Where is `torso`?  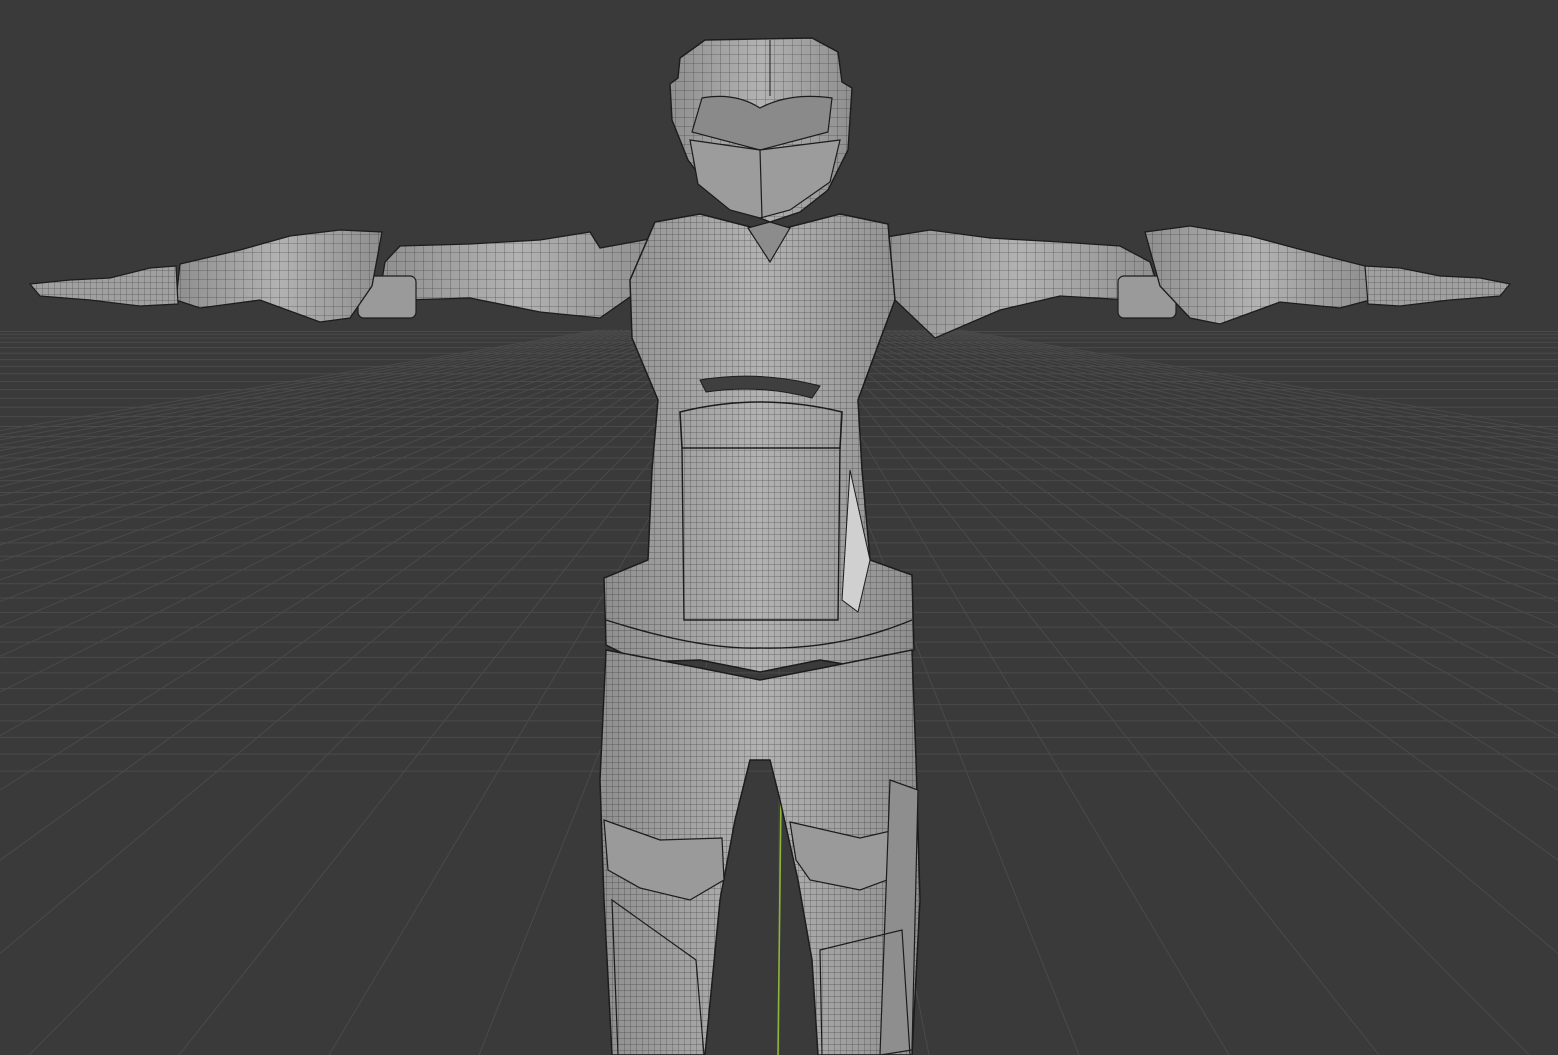
torso is located at coordinates (759, 443).